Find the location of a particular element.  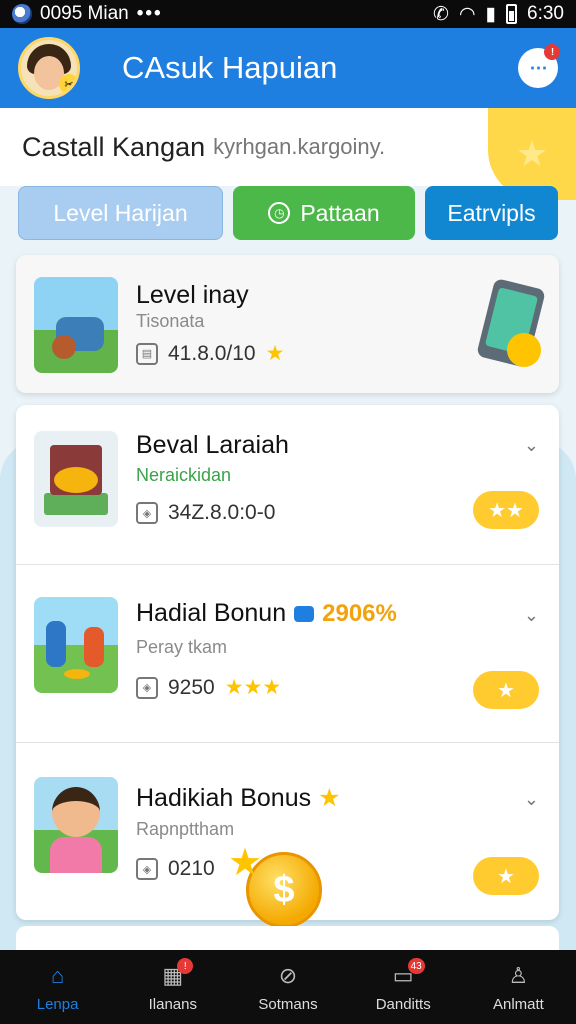

item-meta-value: 34Z.8.0:0-0 is located at coordinates (222, 512).